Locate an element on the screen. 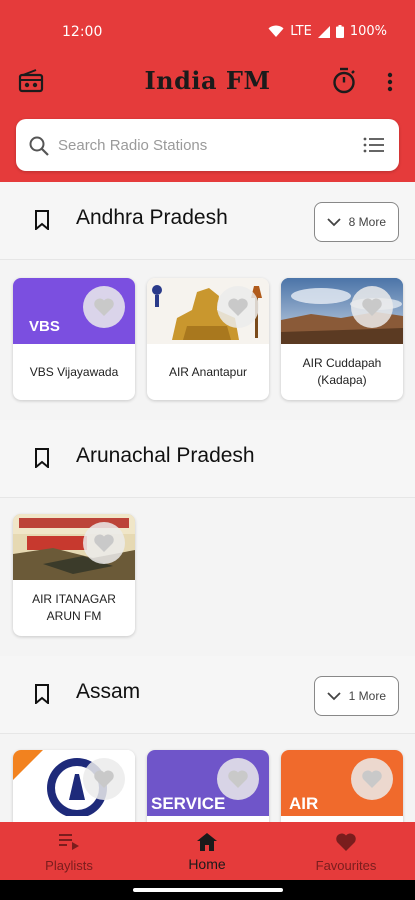 This screenshot has height=900, width=415. search-area is located at coordinates (207, 143).